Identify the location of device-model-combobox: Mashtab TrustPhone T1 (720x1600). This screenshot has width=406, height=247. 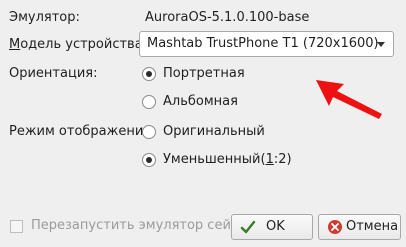
(266, 44).